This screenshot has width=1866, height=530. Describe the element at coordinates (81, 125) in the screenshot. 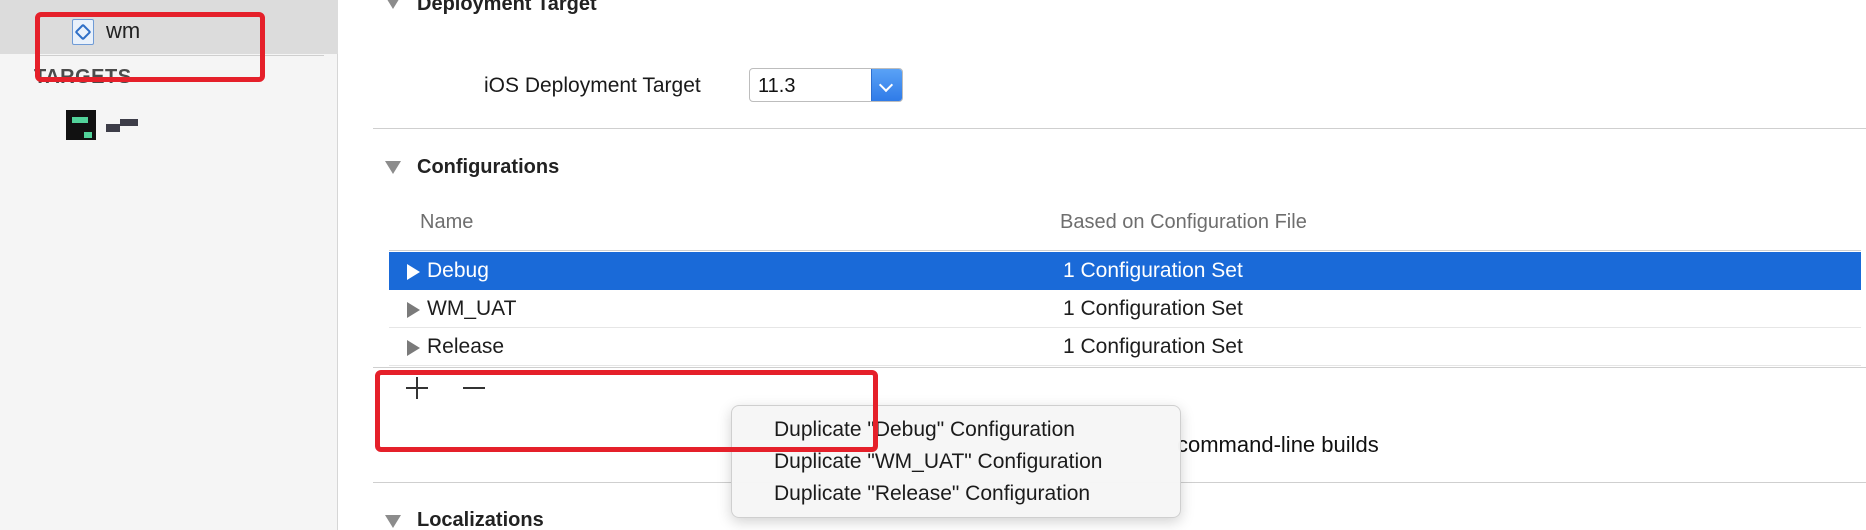

I see `app-target-icon` at that location.